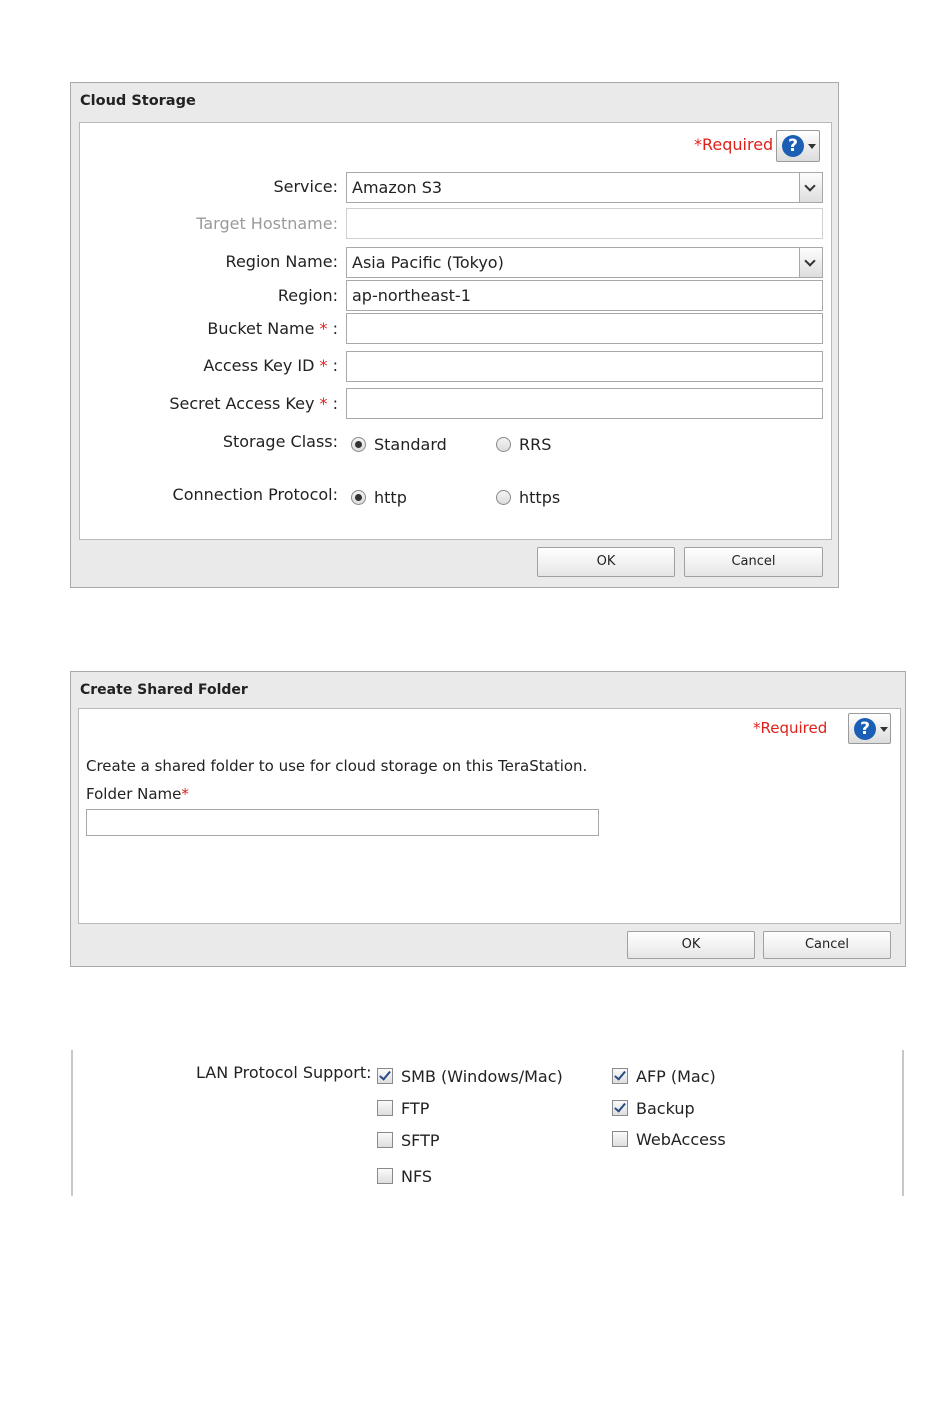 The height and width of the screenshot is (1408, 950). Describe the element at coordinates (72, 1123) in the screenshot. I see `panel-left-border` at that location.